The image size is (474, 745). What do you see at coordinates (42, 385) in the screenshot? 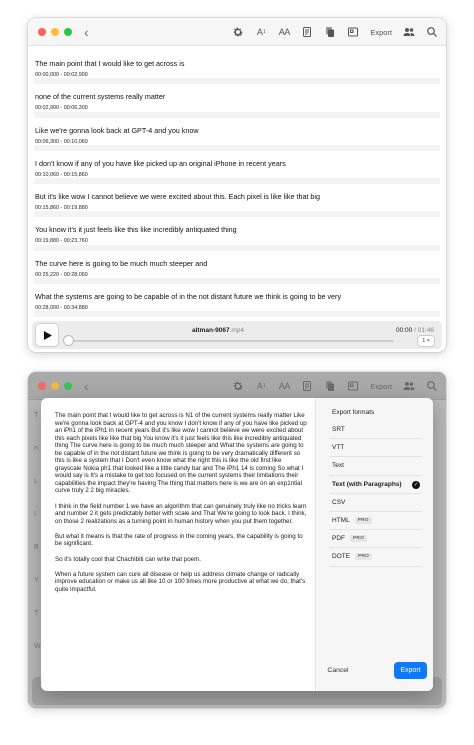
I see `close-window-button-dimmed` at bounding box center [42, 385].